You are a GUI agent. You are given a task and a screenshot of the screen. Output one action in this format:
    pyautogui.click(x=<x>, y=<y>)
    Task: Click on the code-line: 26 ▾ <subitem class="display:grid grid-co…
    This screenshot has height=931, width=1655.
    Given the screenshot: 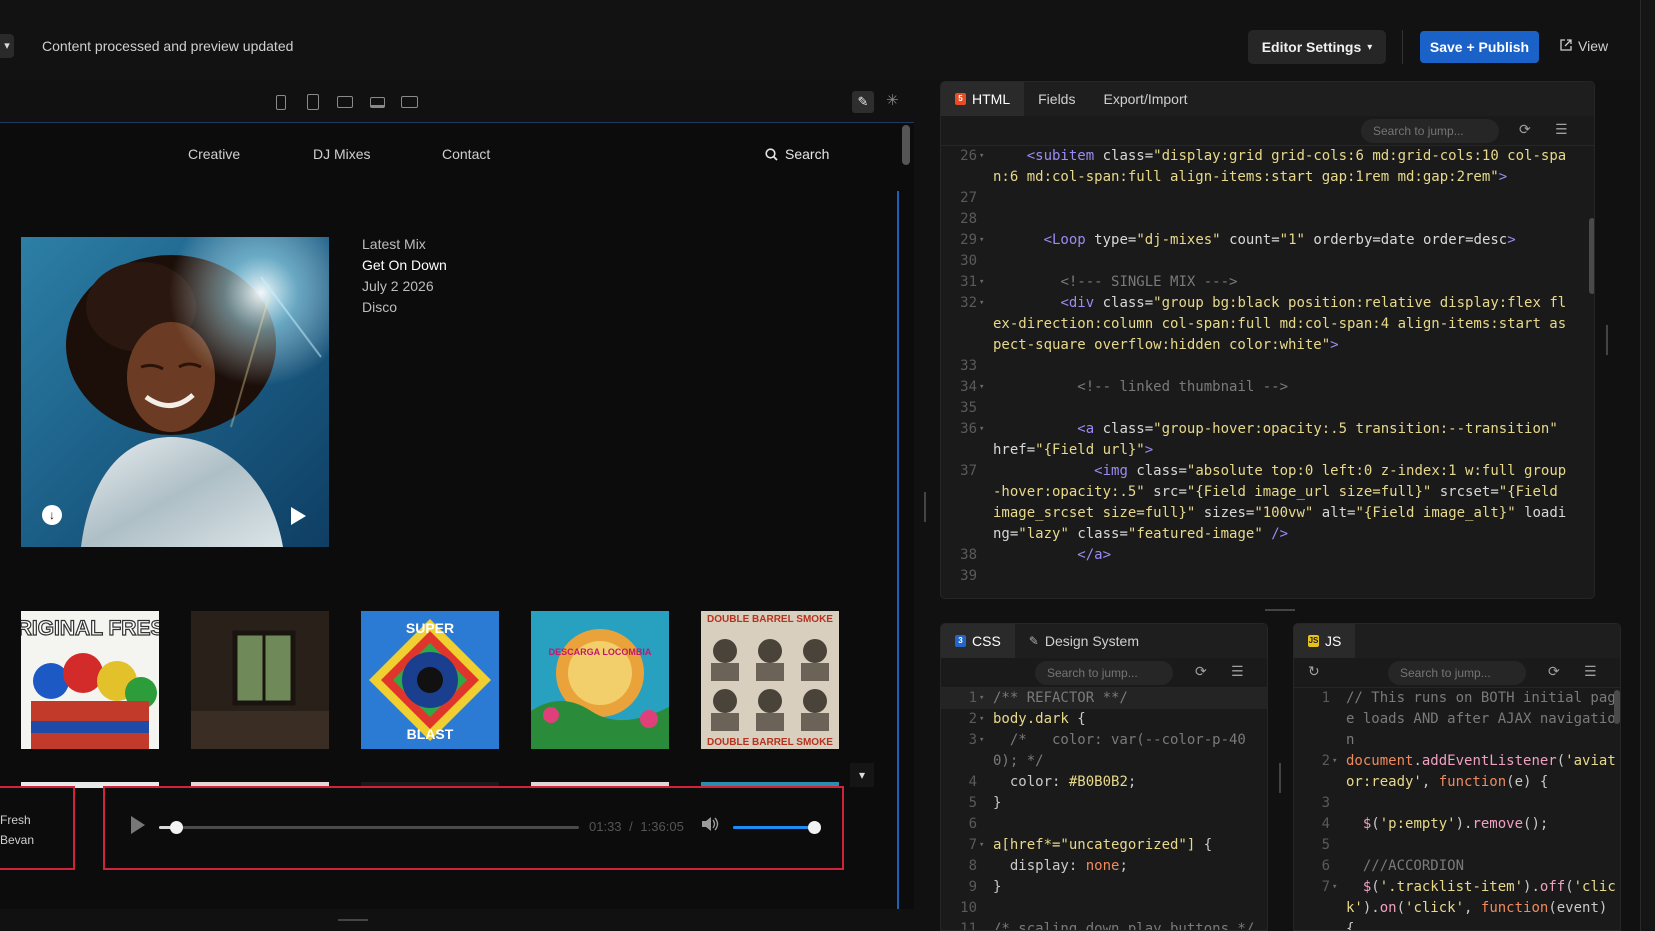 What is the action you would take?
    pyautogui.click(x=1267, y=167)
    